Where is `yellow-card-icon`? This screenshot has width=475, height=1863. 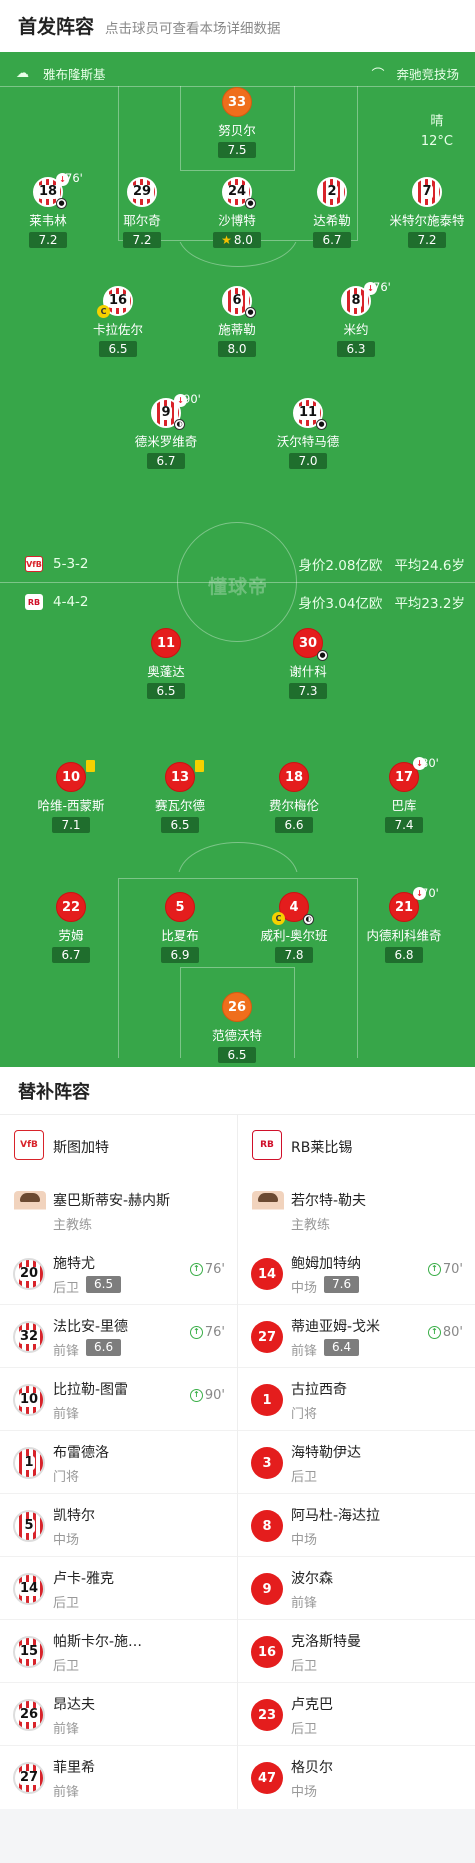 yellow-card-icon is located at coordinates (90, 766).